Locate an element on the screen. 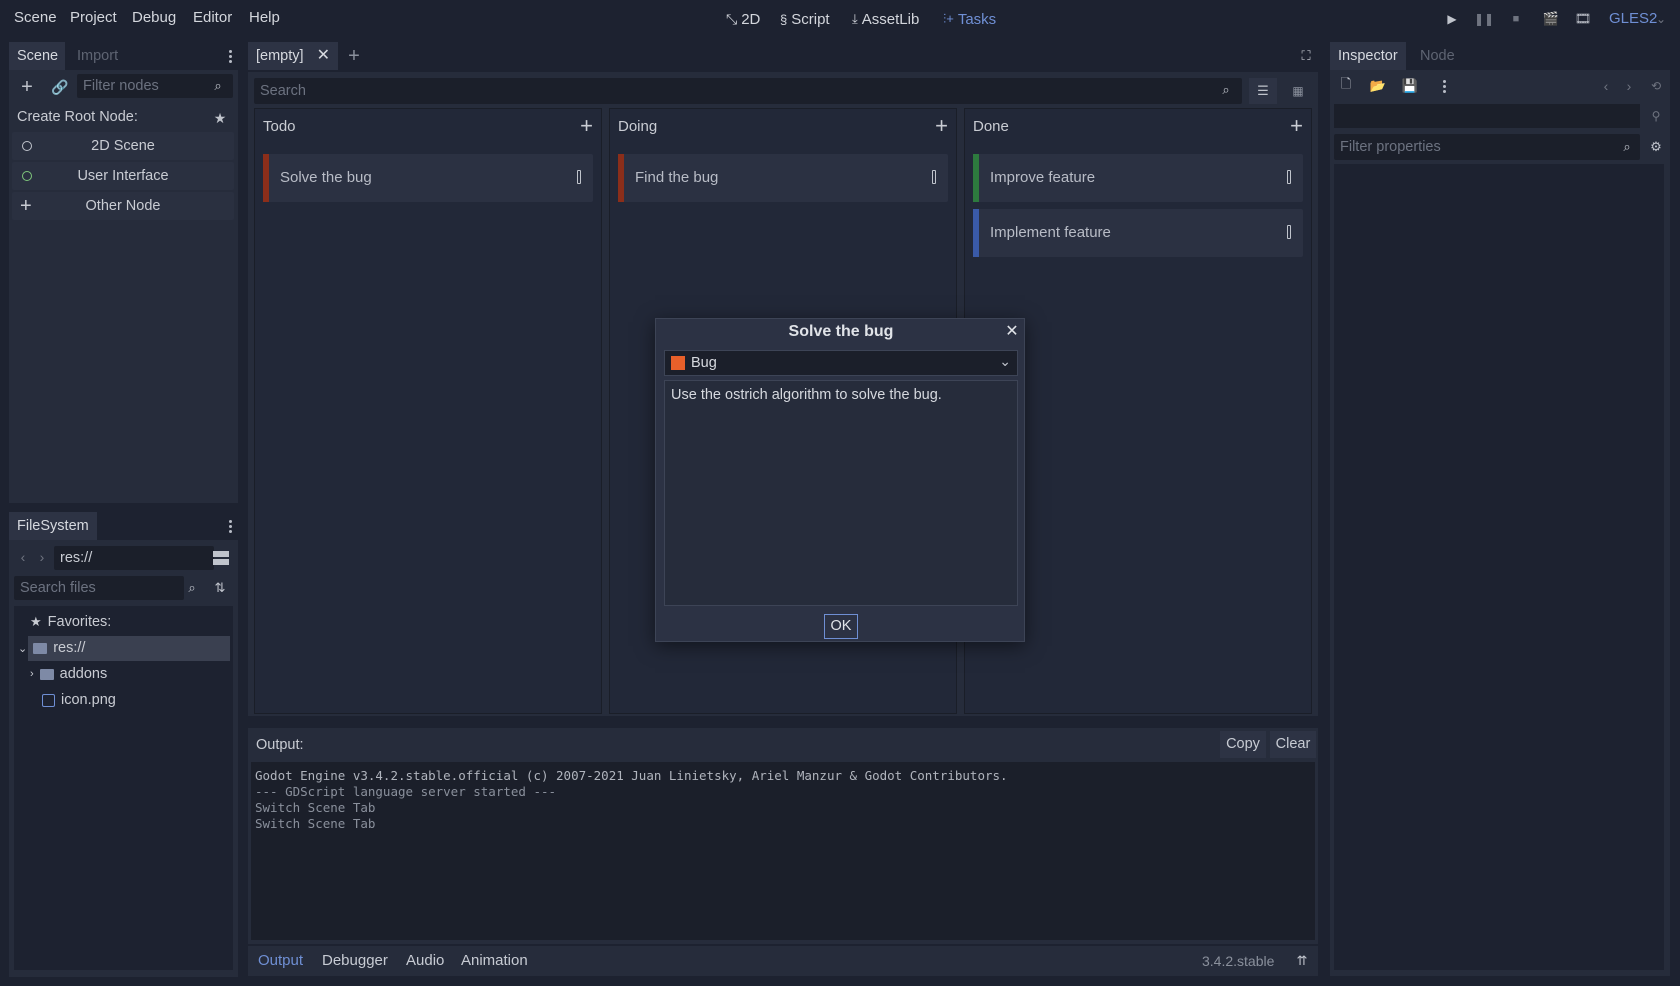 The width and height of the screenshot is (1680, 986). menu-debug: Debug is located at coordinates (154, 17).